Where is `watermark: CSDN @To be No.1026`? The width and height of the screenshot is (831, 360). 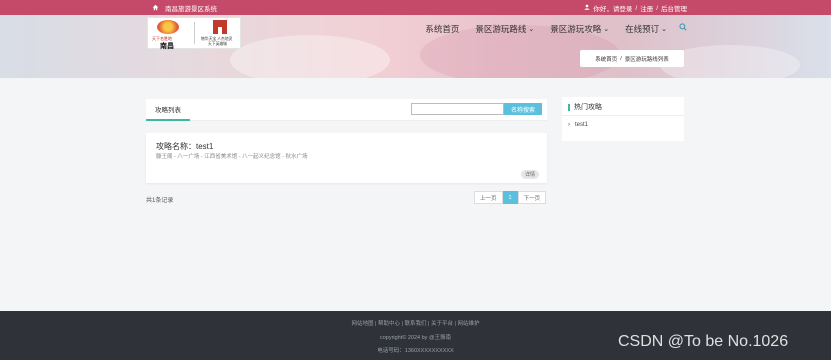
watermark: CSDN @To be No.1026 is located at coordinates (703, 341).